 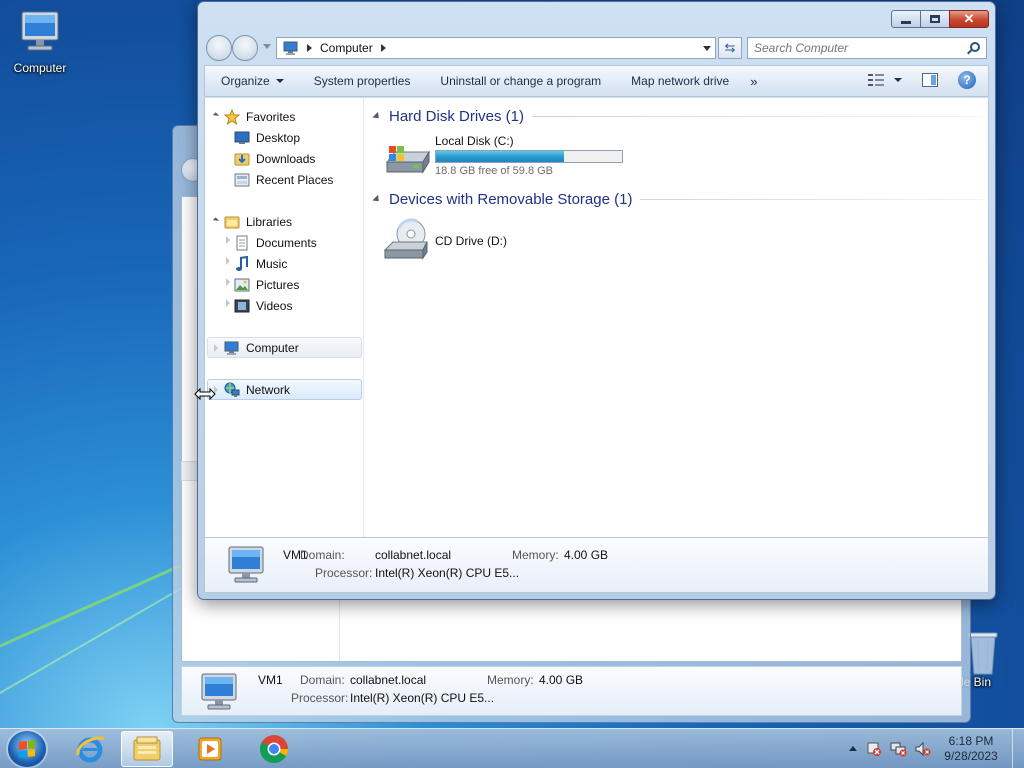 I want to click on expand-favorites-icon, so click(x=216, y=115).